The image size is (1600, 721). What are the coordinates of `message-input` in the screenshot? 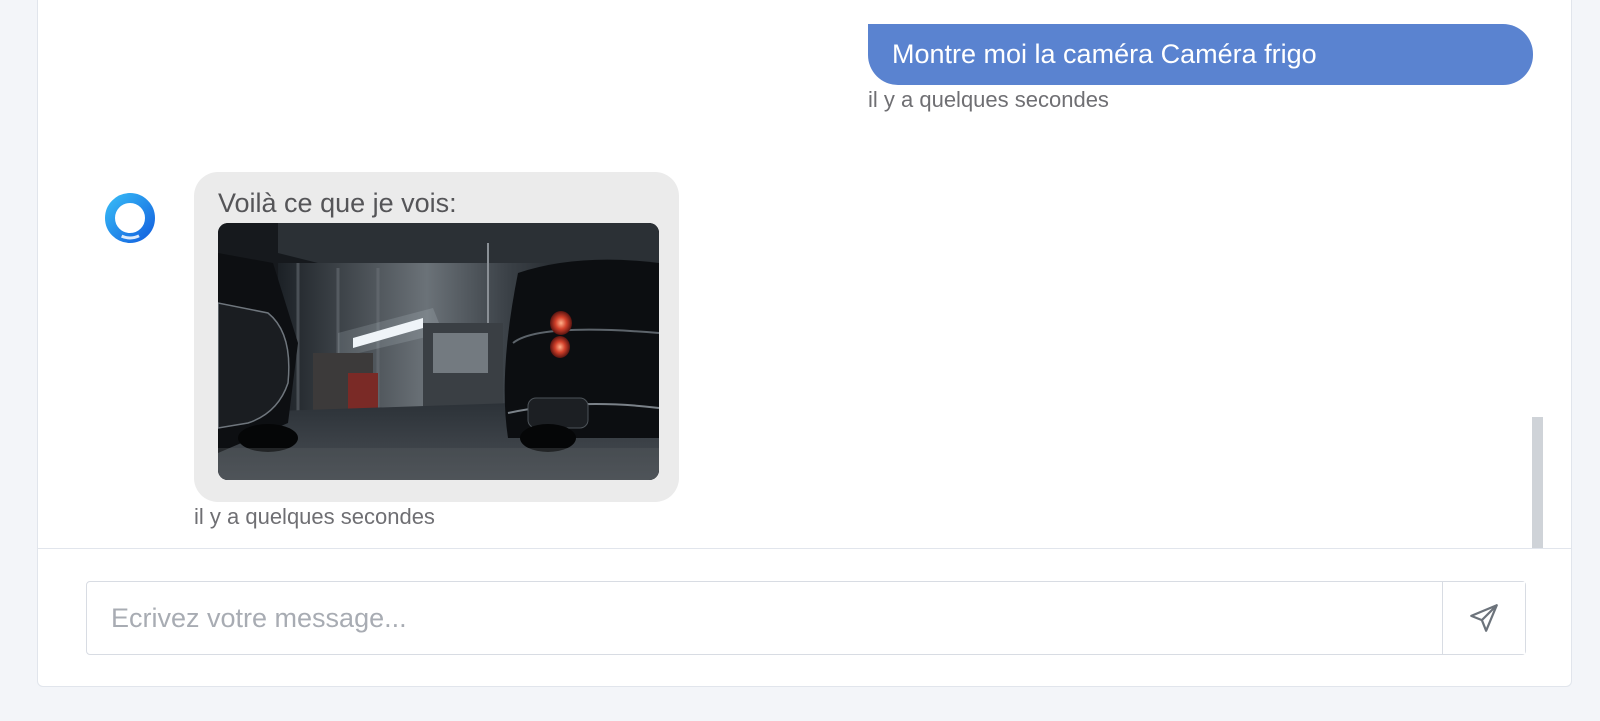 It's located at (765, 618).